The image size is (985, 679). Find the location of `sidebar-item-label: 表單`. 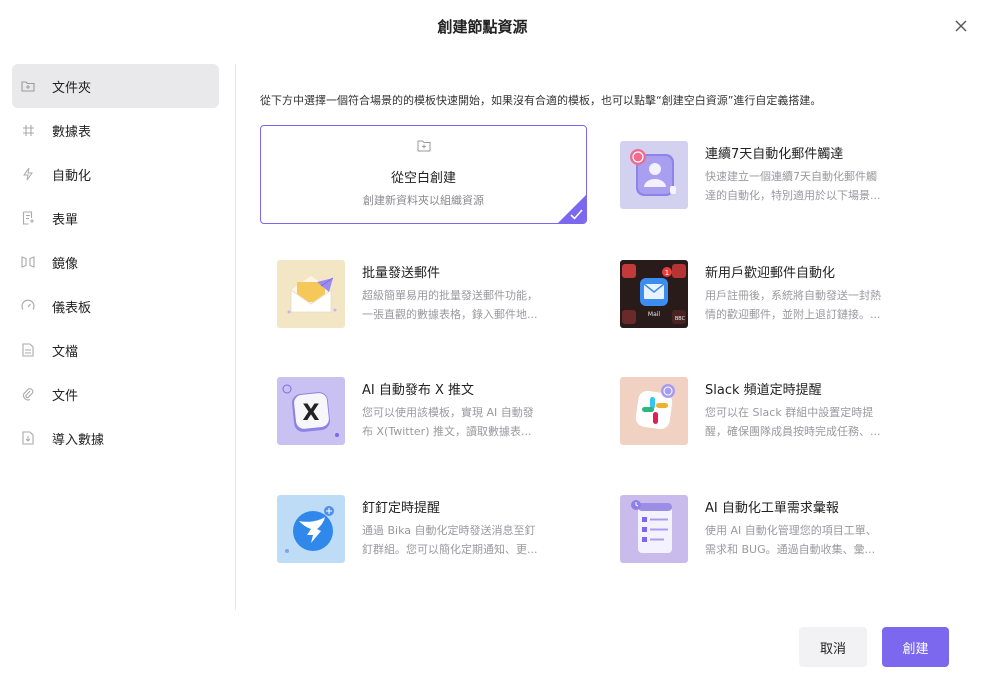

sidebar-item-label: 表單 is located at coordinates (65, 220).